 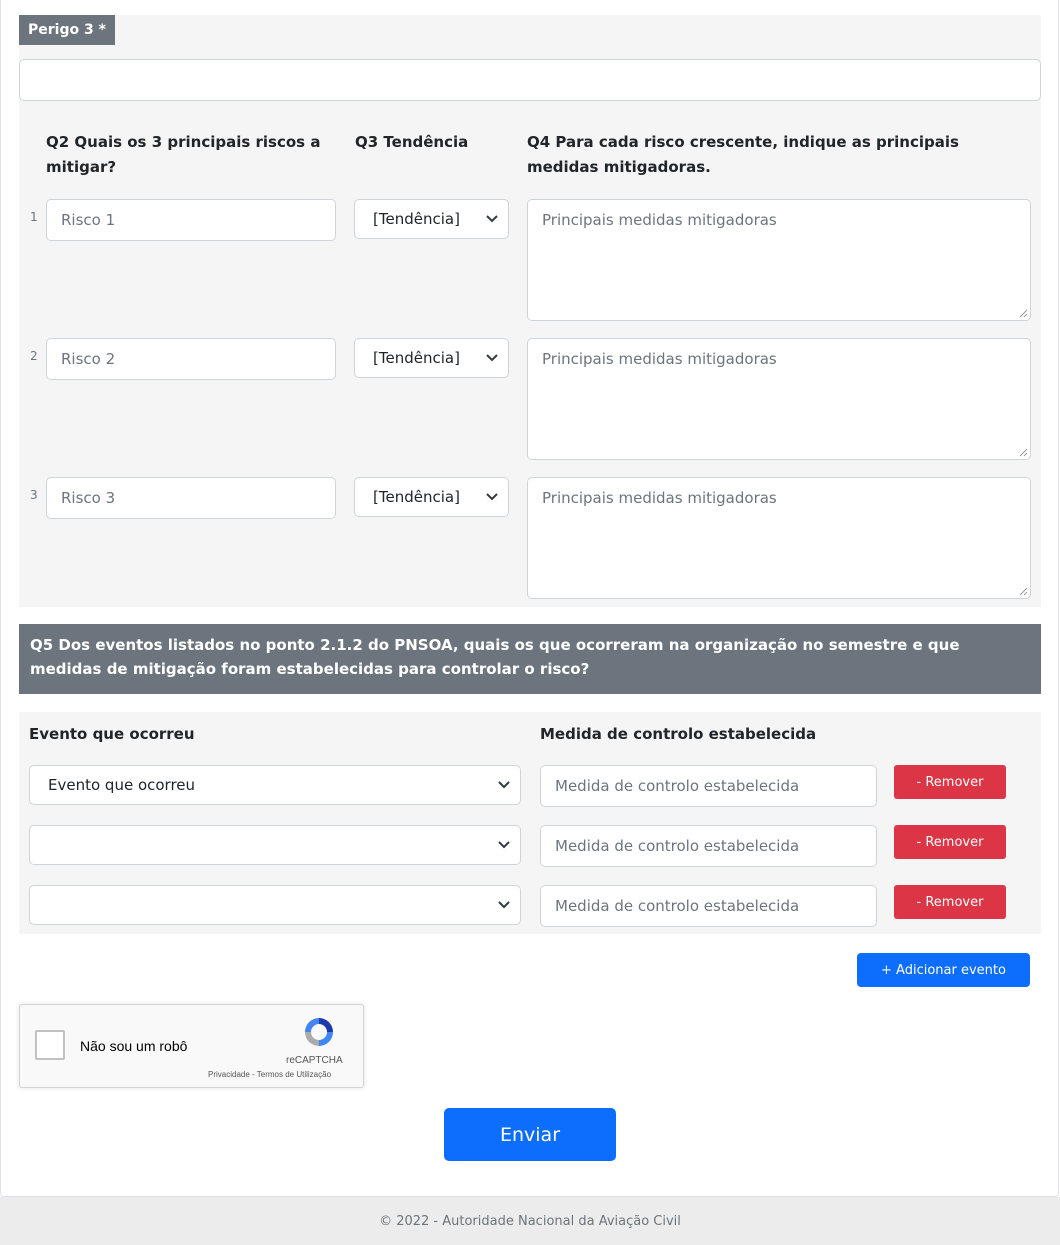 I want to click on recaptcha-label: Não sou um robô, so click(x=134, y=1046).